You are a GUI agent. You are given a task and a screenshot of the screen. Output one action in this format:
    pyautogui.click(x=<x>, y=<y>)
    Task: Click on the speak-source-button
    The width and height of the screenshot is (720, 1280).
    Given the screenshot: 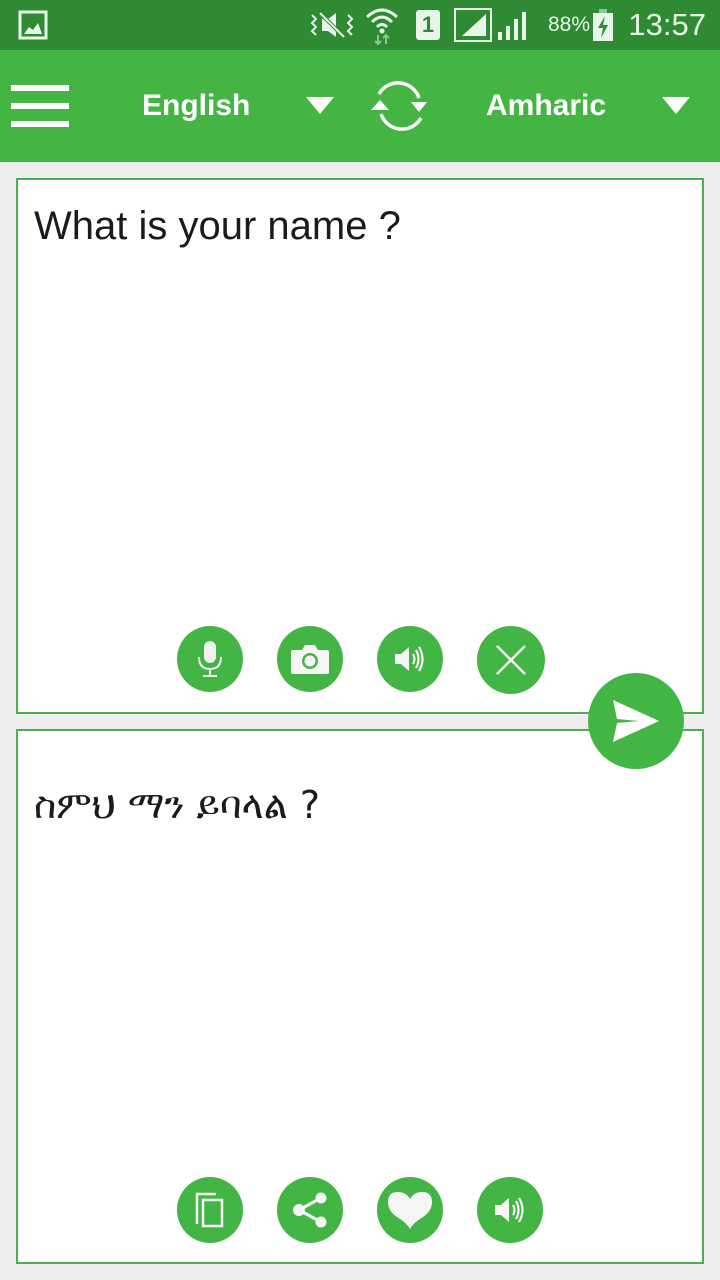 What is the action you would take?
    pyautogui.click(x=410, y=659)
    